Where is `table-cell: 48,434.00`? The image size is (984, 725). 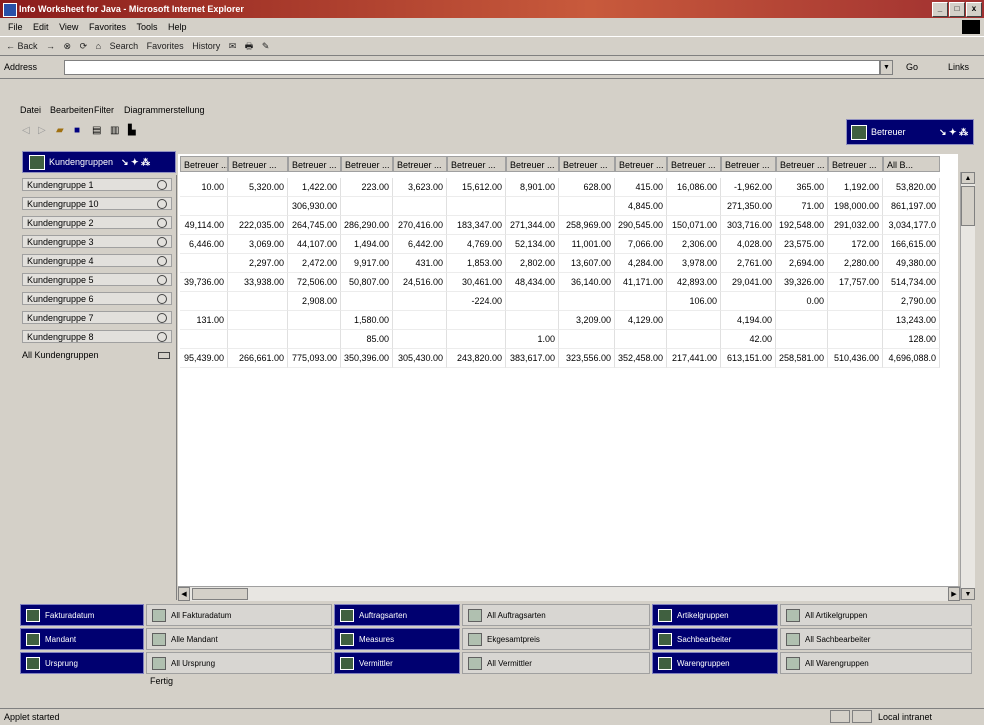 table-cell: 48,434.00 is located at coordinates (532, 282).